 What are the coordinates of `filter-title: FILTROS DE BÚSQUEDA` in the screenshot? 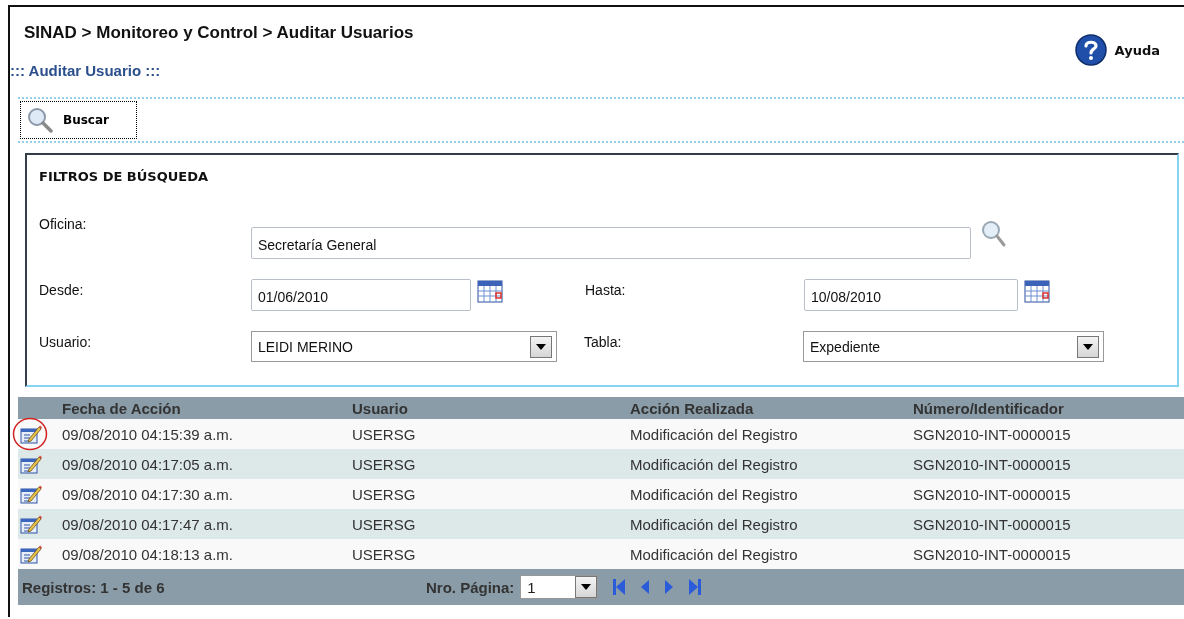 It's located at (124, 176).